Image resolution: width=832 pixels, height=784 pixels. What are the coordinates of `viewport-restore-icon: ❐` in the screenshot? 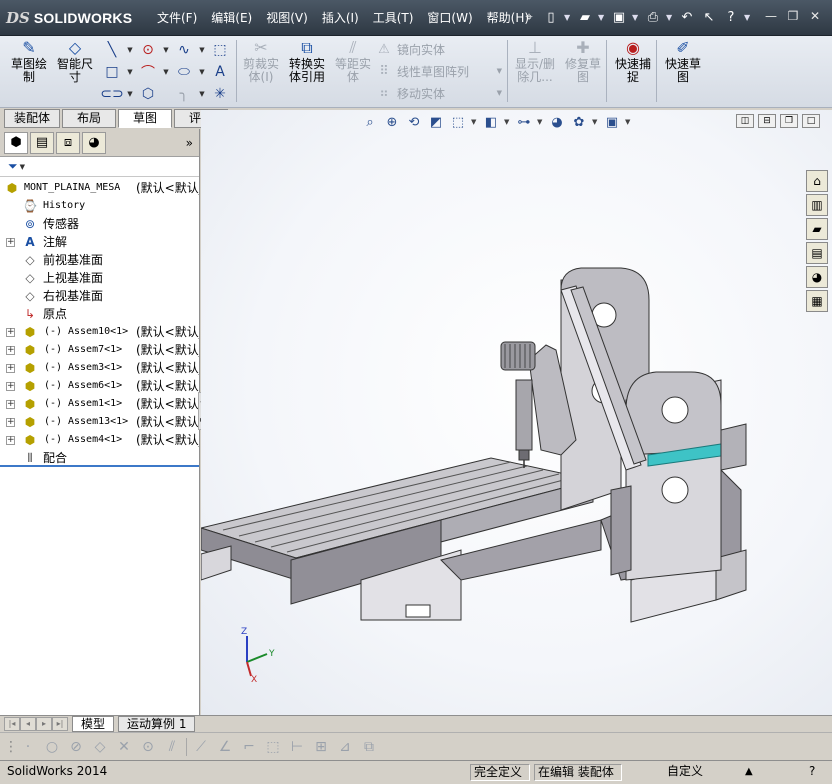 It's located at (789, 121).